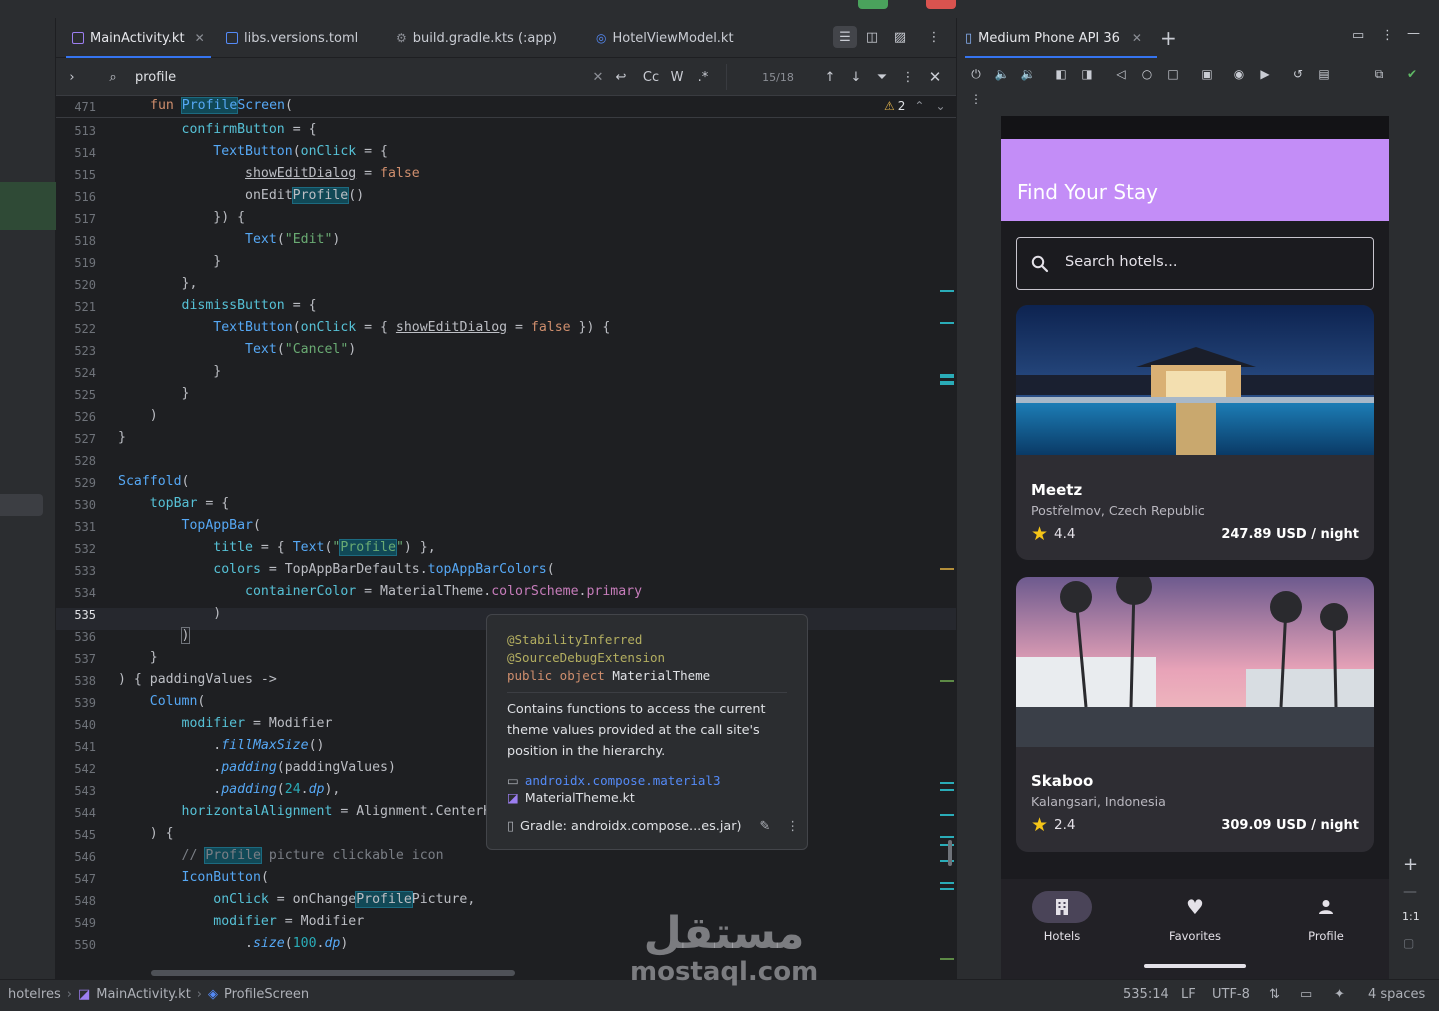 The image size is (1439, 1011). What do you see at coordinates (631, 826) in the screenshot?
I see `library-name: Gradle: androidx.compose...es.jar)` at bounding box center [631, 826].